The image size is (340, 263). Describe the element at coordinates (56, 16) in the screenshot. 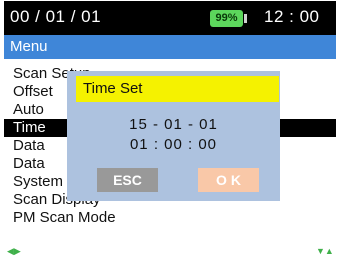

I see `status-date: 00 / 01 / 01` at that location.